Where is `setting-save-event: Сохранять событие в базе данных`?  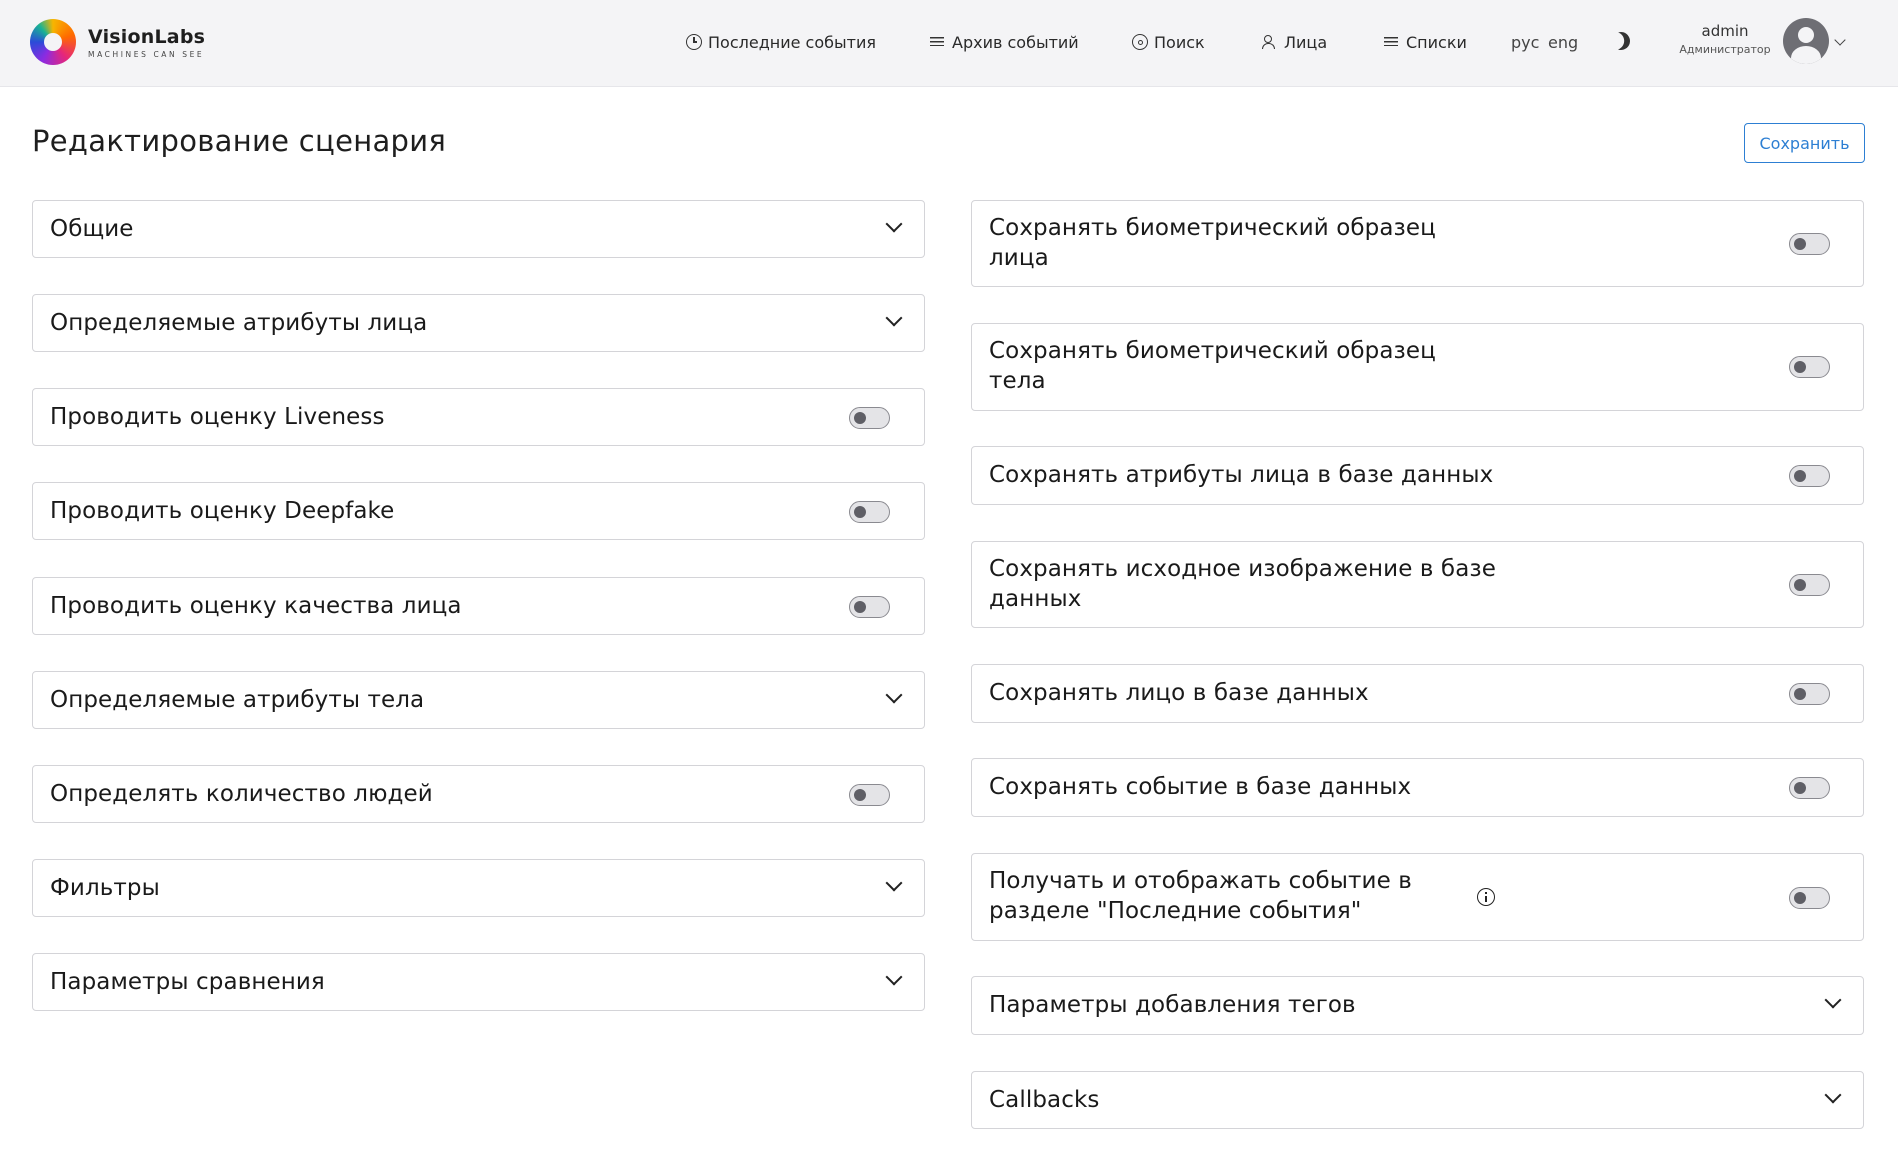 setting-save-event: Сохранять событие в базе данных is located at coordinates (1417, 787).